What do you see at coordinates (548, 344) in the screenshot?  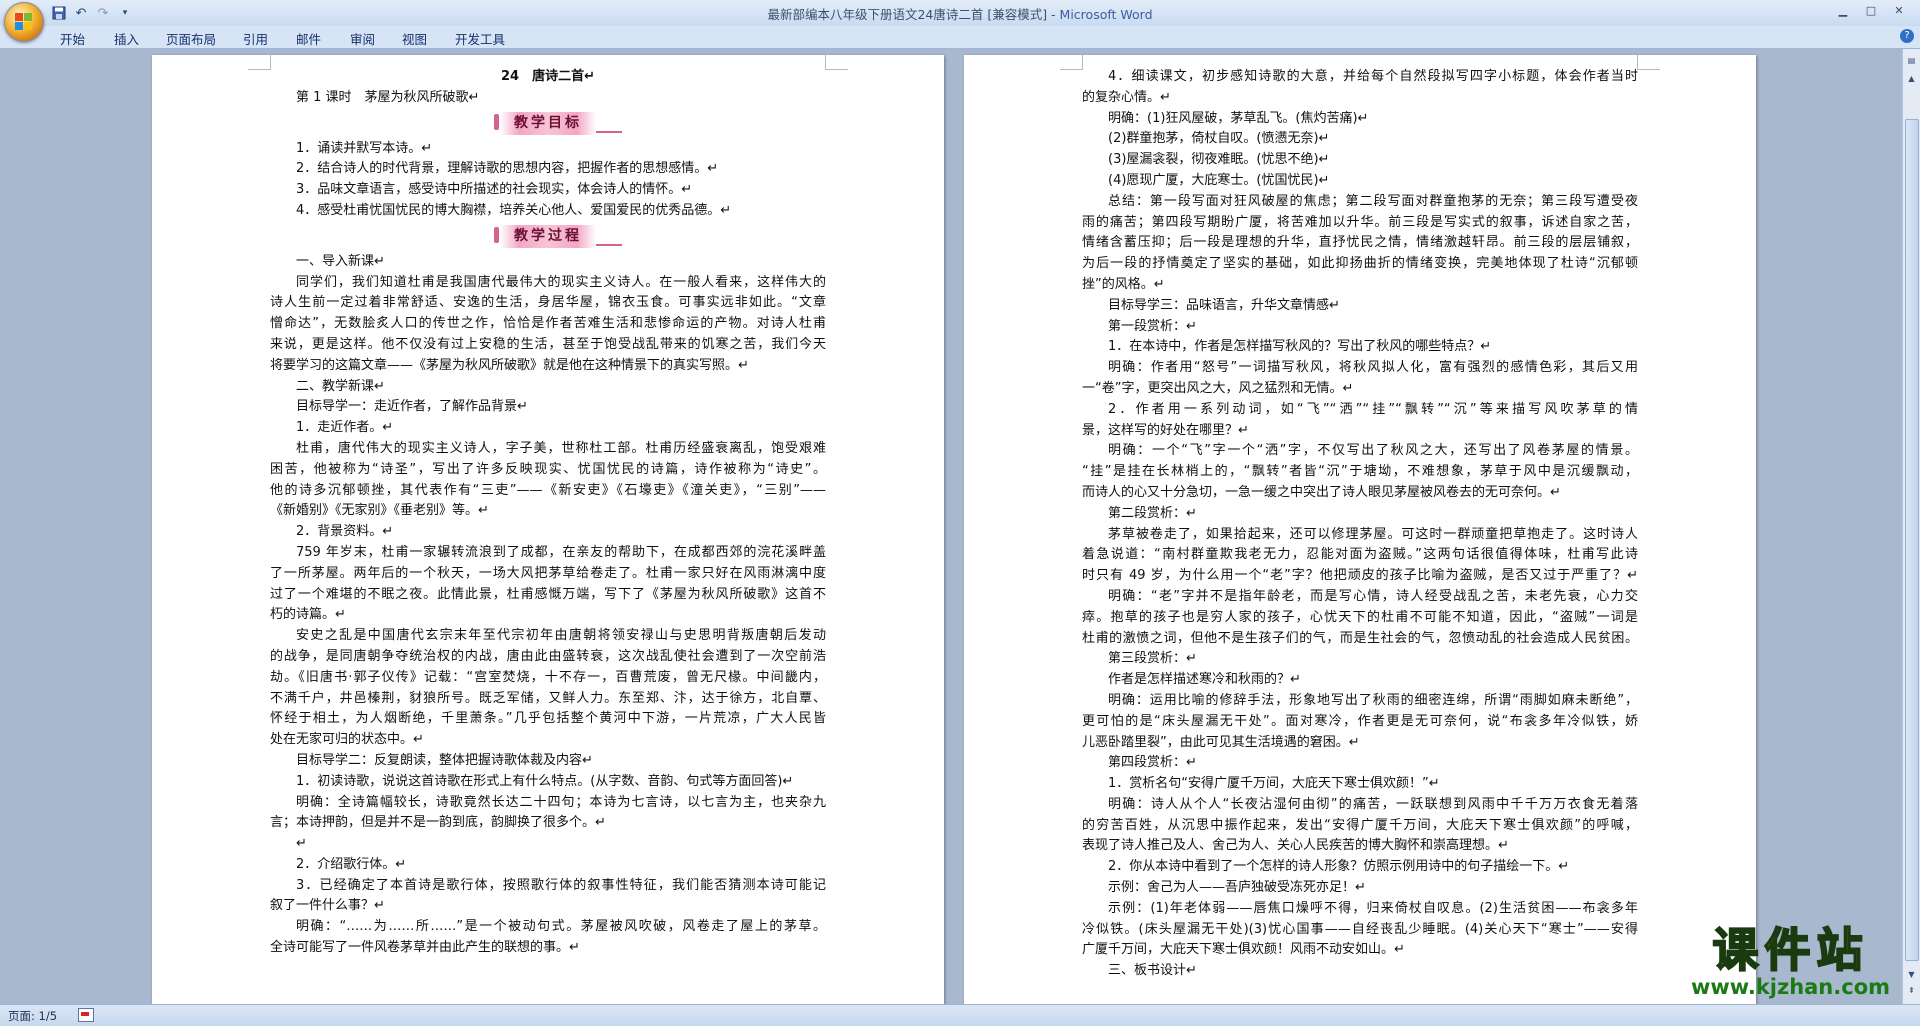 I see `text-line: 来说，更是这样。他不仅没有过上安稳的生活，甚至于饱受战乱带来的饥寒之苦，我们今天` at bounding box center [548, 344].